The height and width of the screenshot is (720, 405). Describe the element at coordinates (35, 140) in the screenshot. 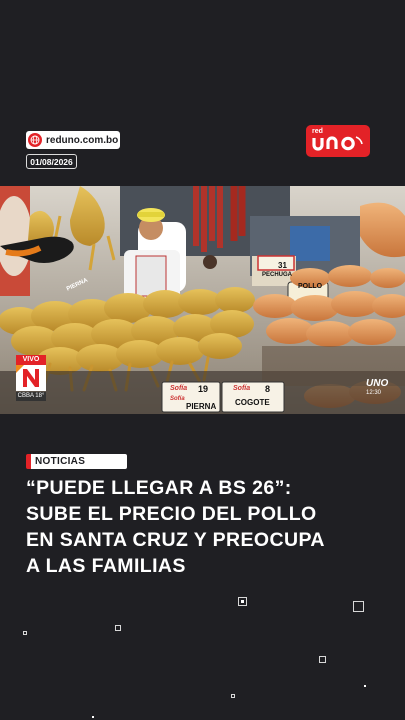

I see `globe-icon` at that location.